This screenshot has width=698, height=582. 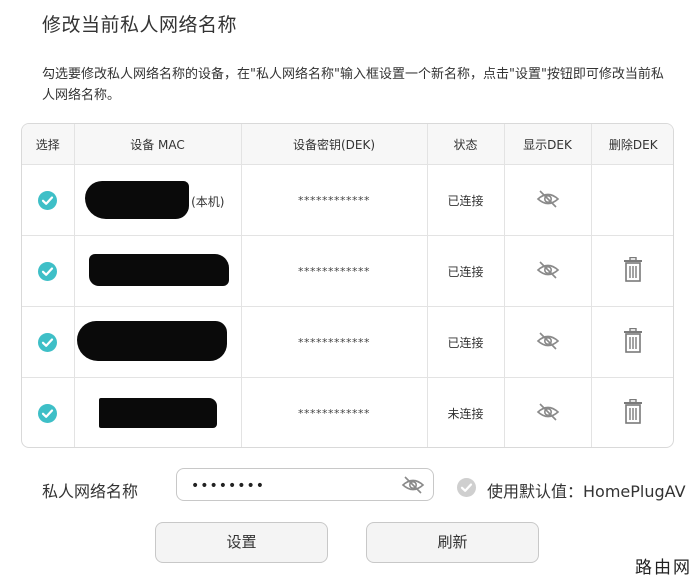 What do you see at coordinates (548, 144) in the screenshot?
I see `header-show-dek: 显示DEK` at bounding box center [548, 144].